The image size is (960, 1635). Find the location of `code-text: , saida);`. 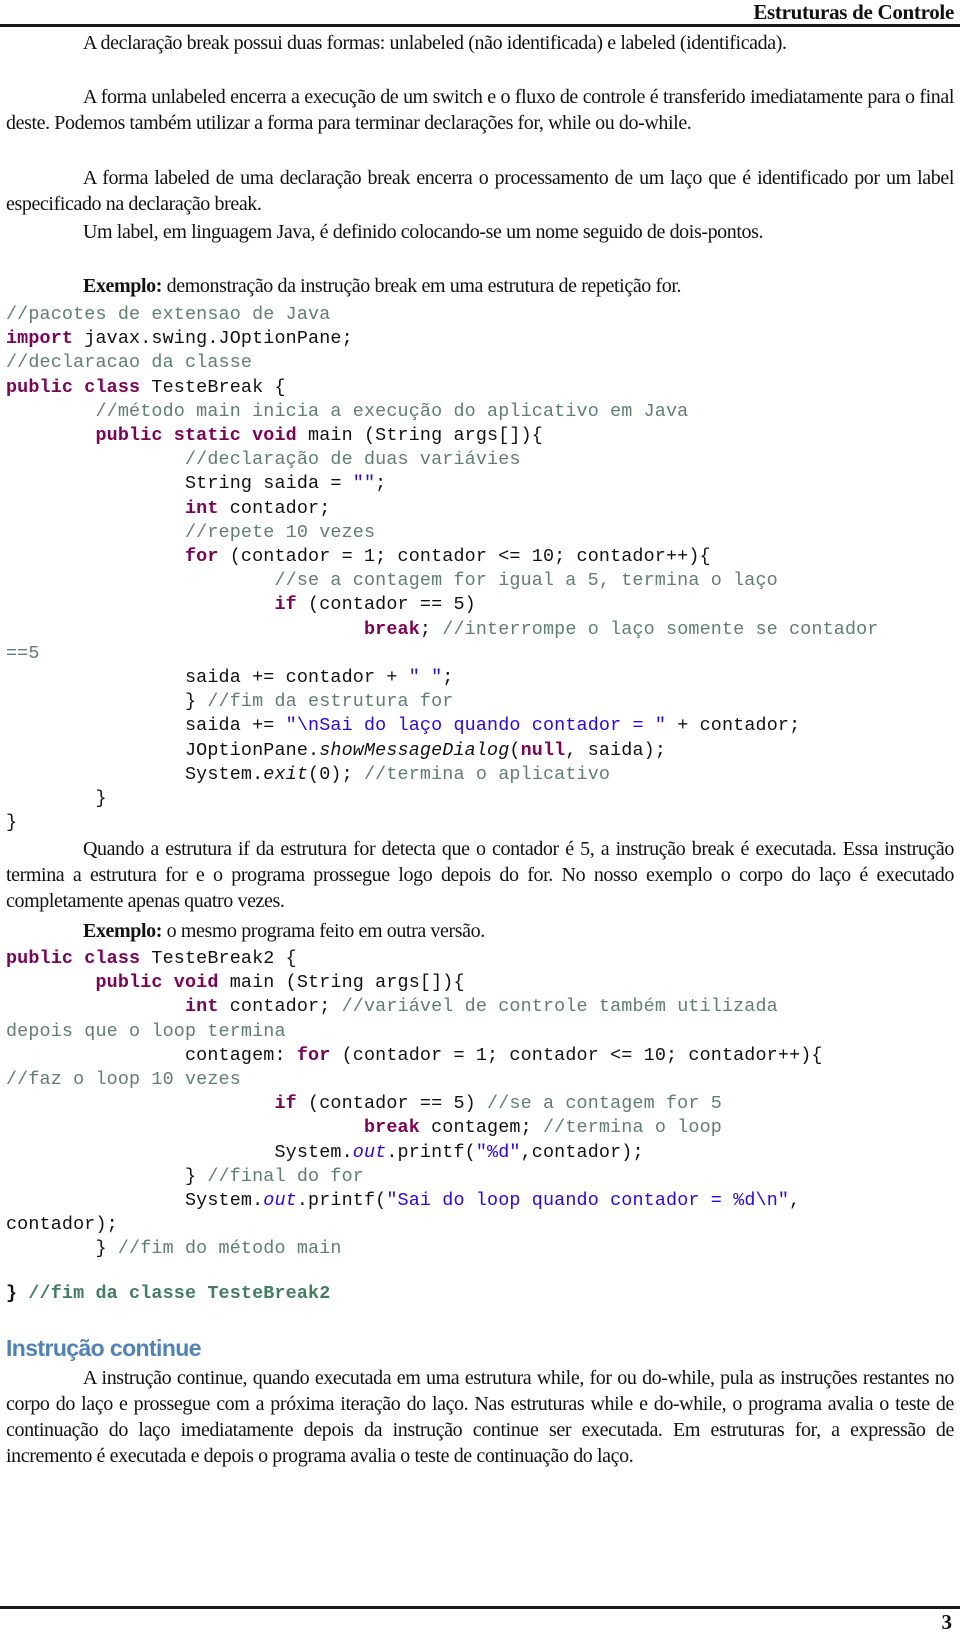

code-text: , saida); is located at coordinates (616, 750).